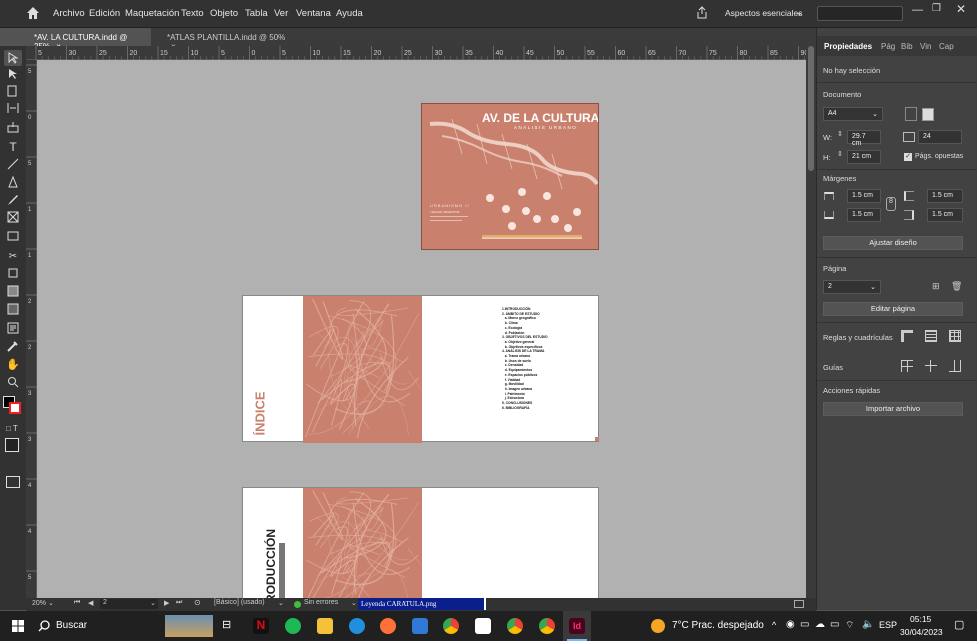  Describe the element at coordinates (357, 626) in the screenshot. I see `edge-icon` at that location.